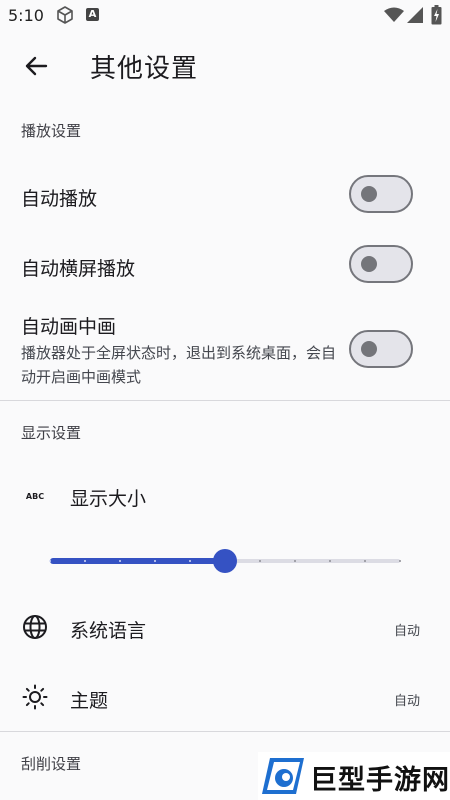  I want to click on status-time: 5:10, so click(26, 15).